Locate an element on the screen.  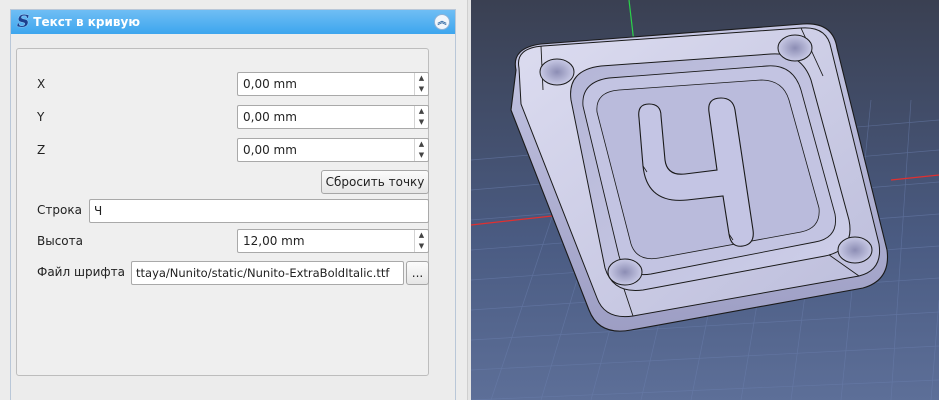
string-input: Ч is located at coordinates (259, 211).